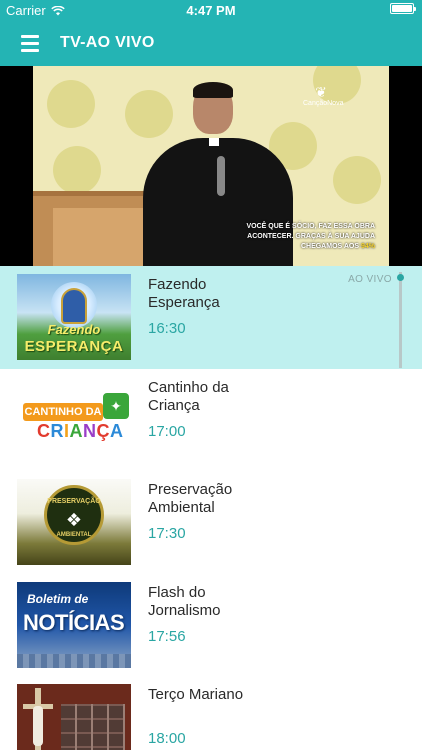 Image resolution: width=422 pixels, height=750 pixels. Describe the element at coordinates (167, 328) in the screenshot. I see `program-time: 16:30` at that location.